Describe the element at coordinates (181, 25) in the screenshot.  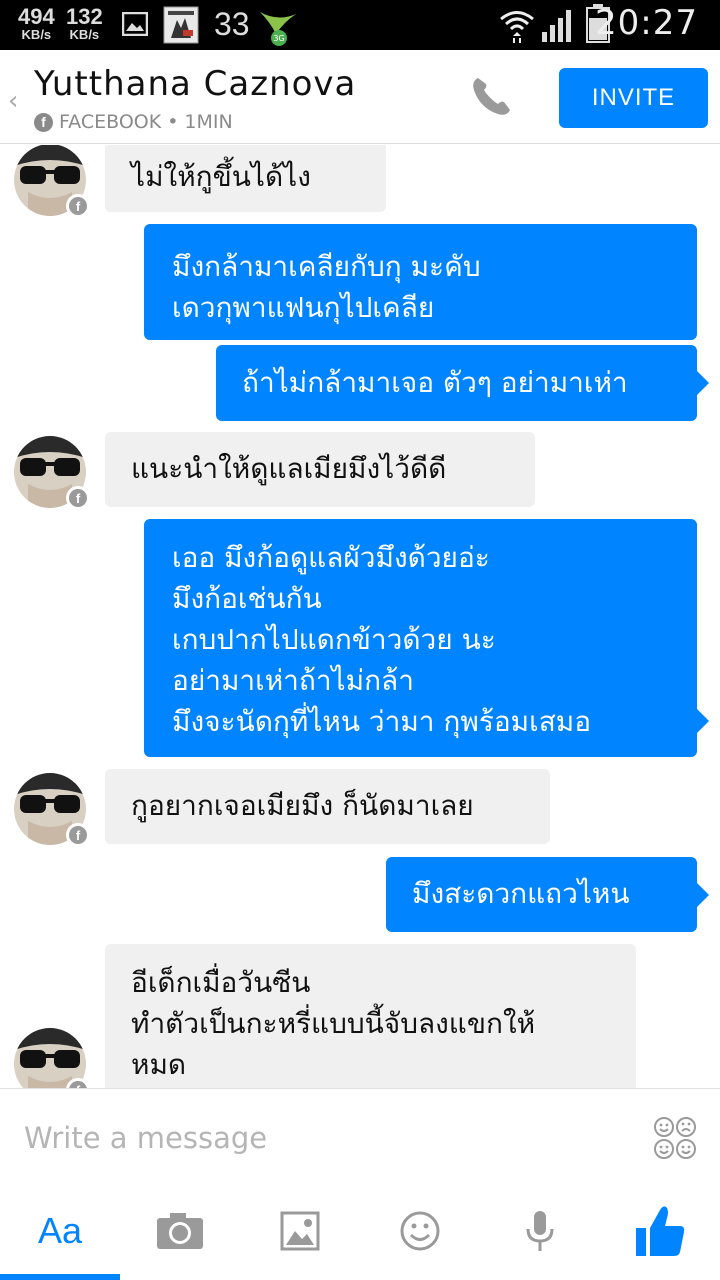
I see `app-notification-icon` at that location.